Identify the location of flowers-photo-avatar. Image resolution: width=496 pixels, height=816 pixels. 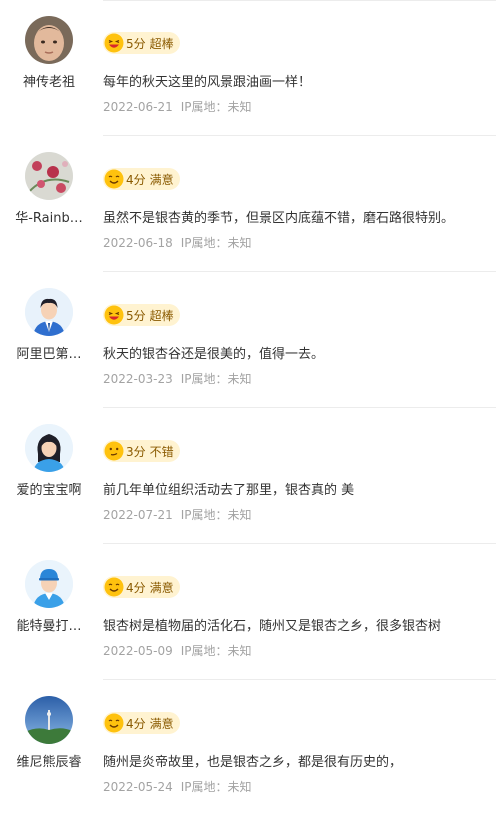
(49, 176).